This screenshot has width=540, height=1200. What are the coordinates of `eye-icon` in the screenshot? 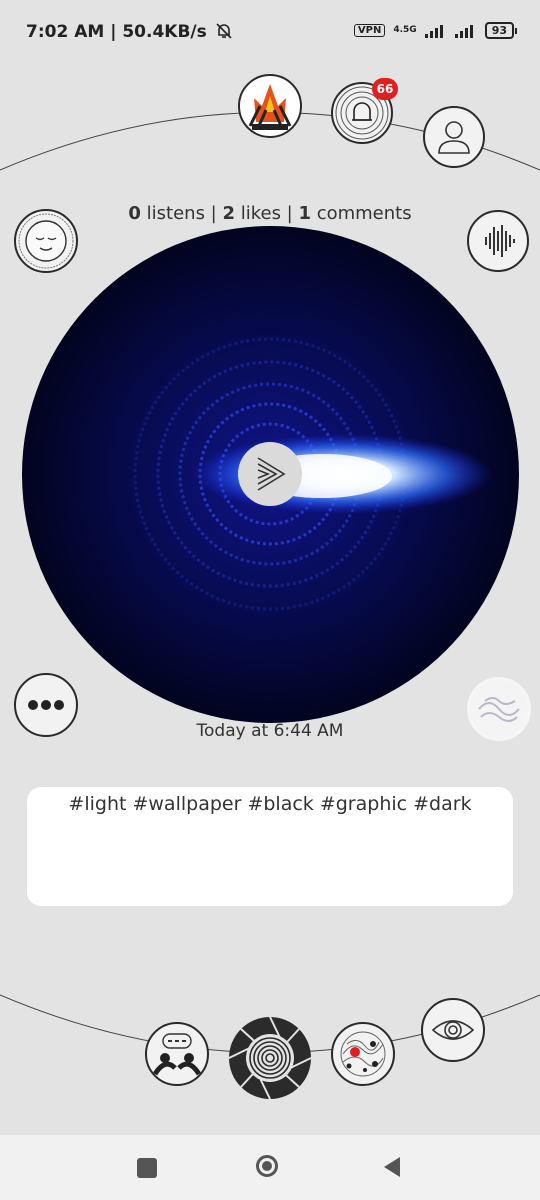 It's located at (453, 1030).